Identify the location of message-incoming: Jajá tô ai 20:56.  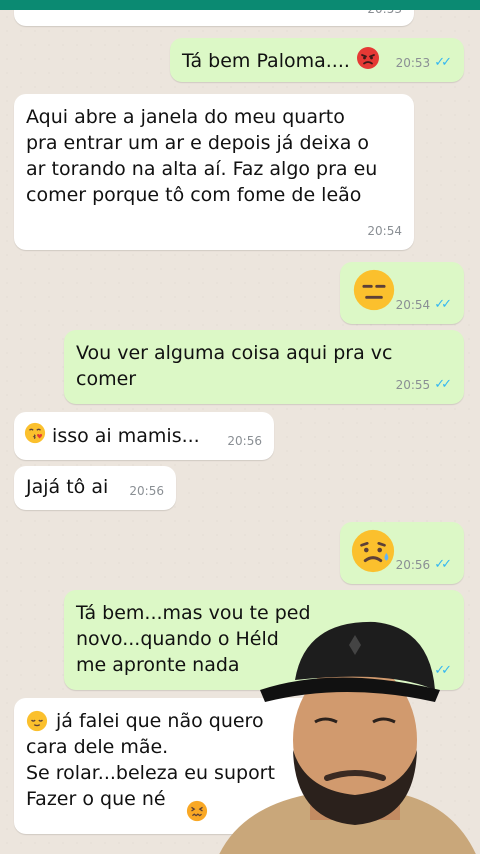
(95, 488).